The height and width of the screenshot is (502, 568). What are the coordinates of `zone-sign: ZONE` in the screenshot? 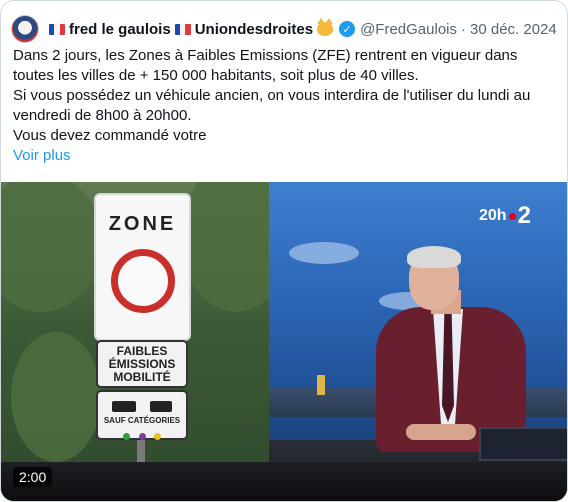 It's located at (142, 267).